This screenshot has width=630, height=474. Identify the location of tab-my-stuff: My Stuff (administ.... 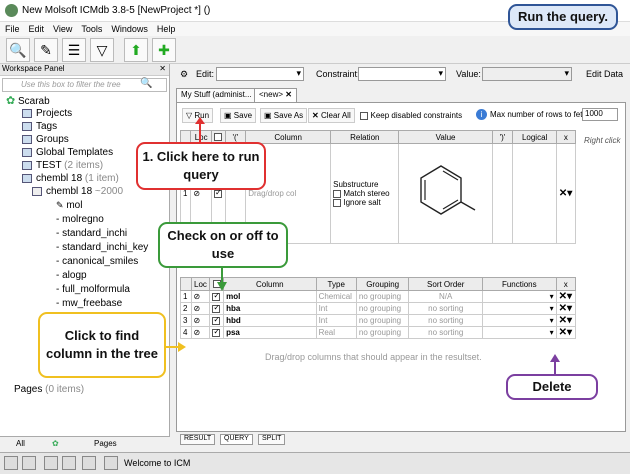
(216, 95).